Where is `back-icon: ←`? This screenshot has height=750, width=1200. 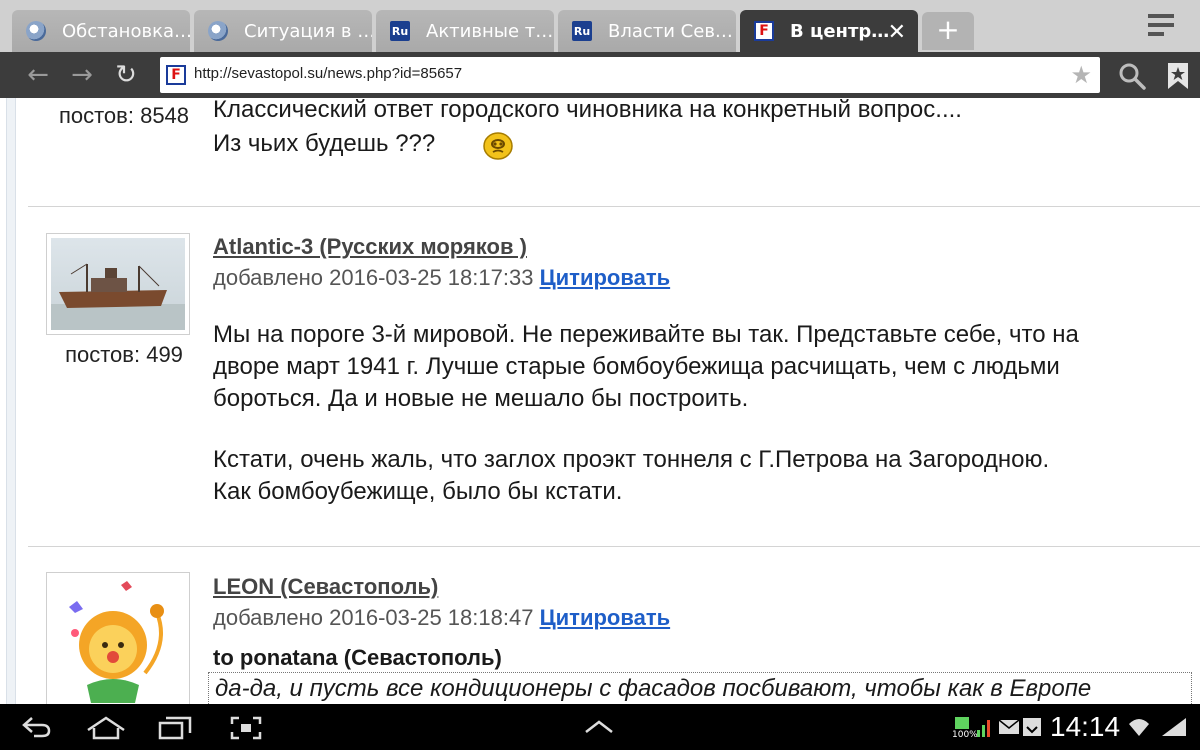
back-icon: ← is located at coordinates (38, 76).